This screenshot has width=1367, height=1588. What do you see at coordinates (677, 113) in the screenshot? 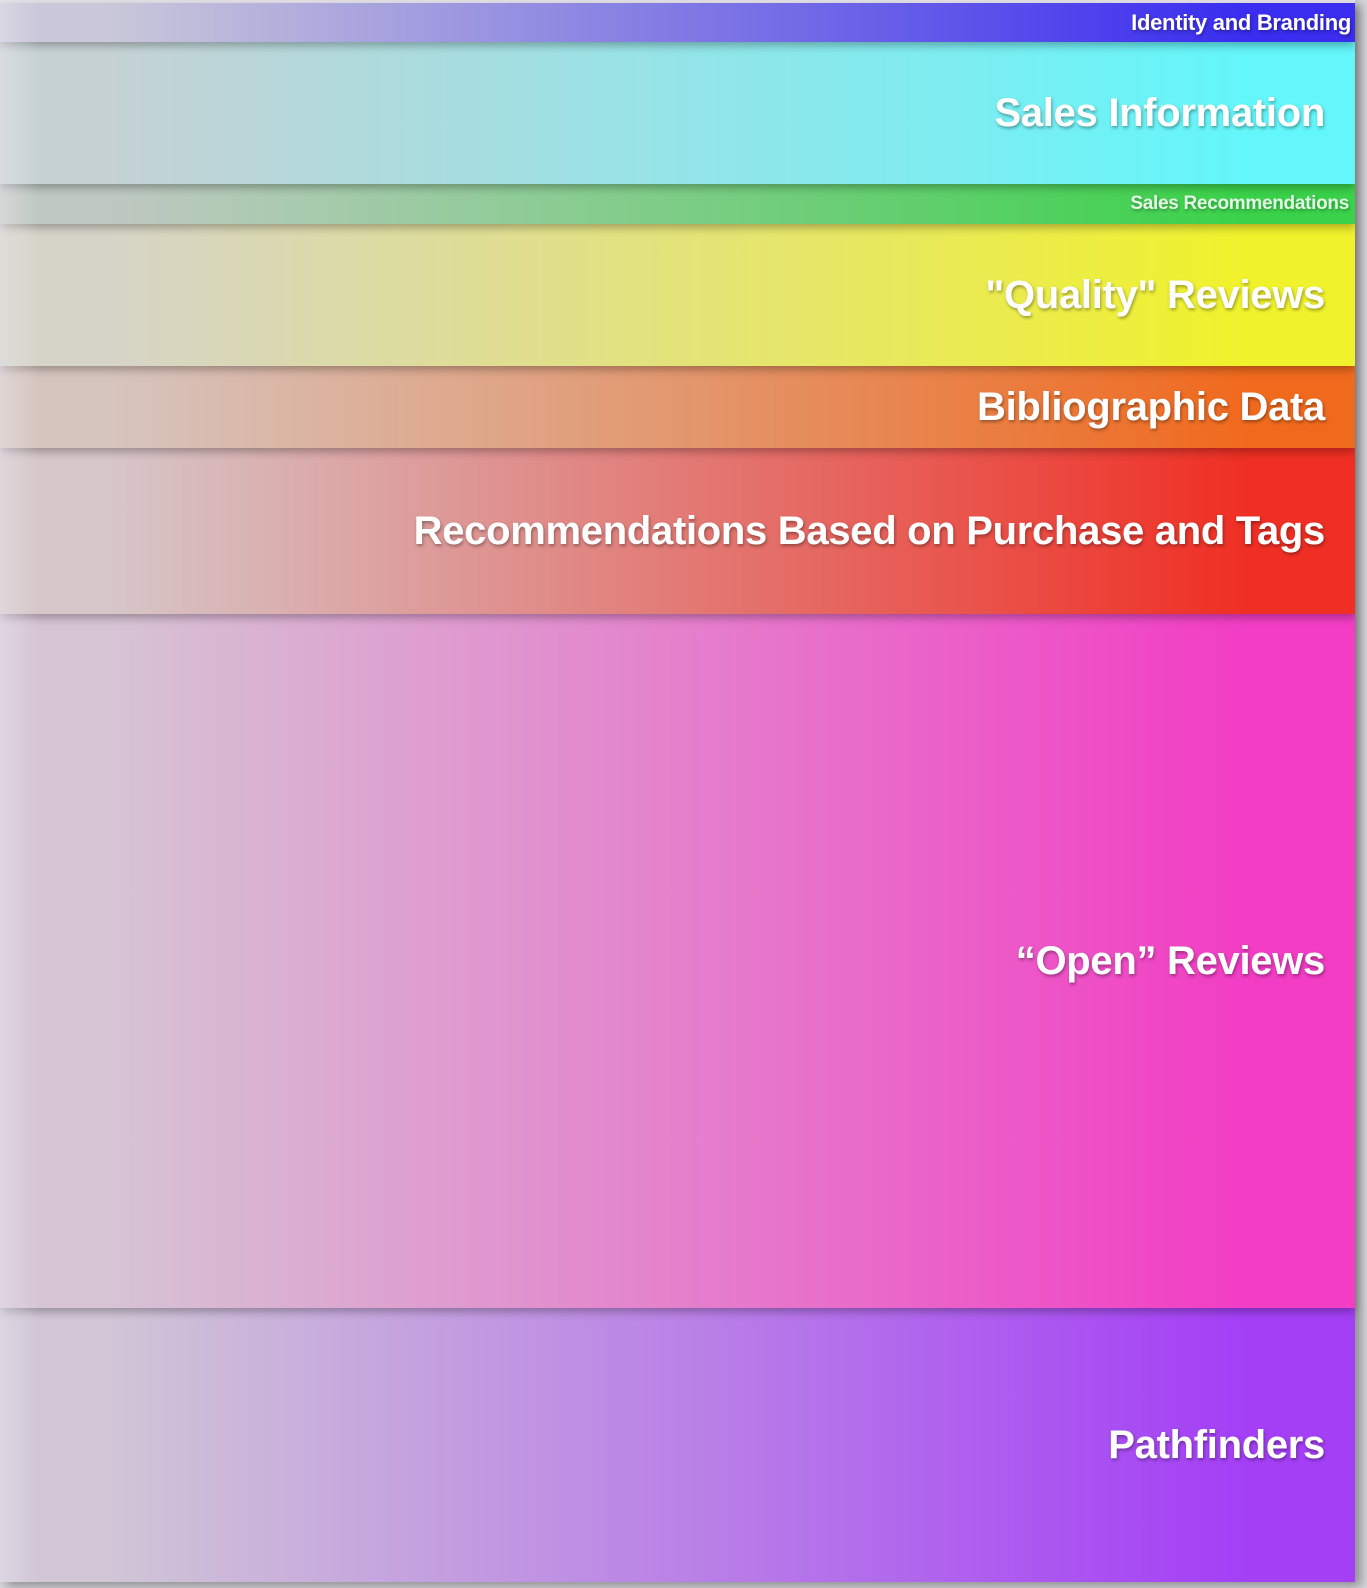
I see `band-sales-information: Sales Information` at bounding box center [677, 113].